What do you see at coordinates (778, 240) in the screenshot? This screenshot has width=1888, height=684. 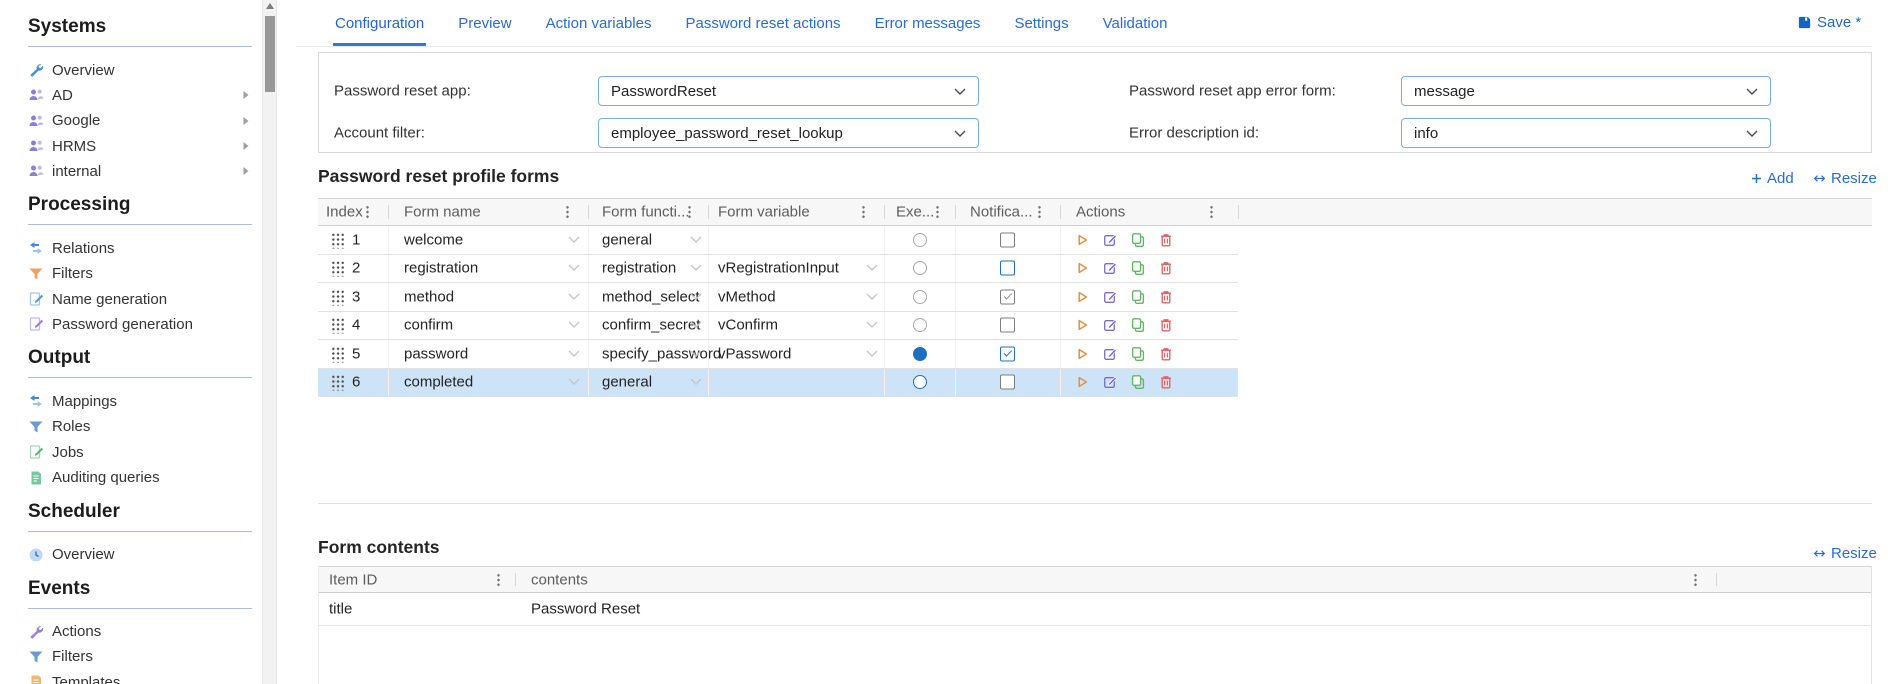 I see `table-row: 1 welcome general` at bounding box center [778, 240].